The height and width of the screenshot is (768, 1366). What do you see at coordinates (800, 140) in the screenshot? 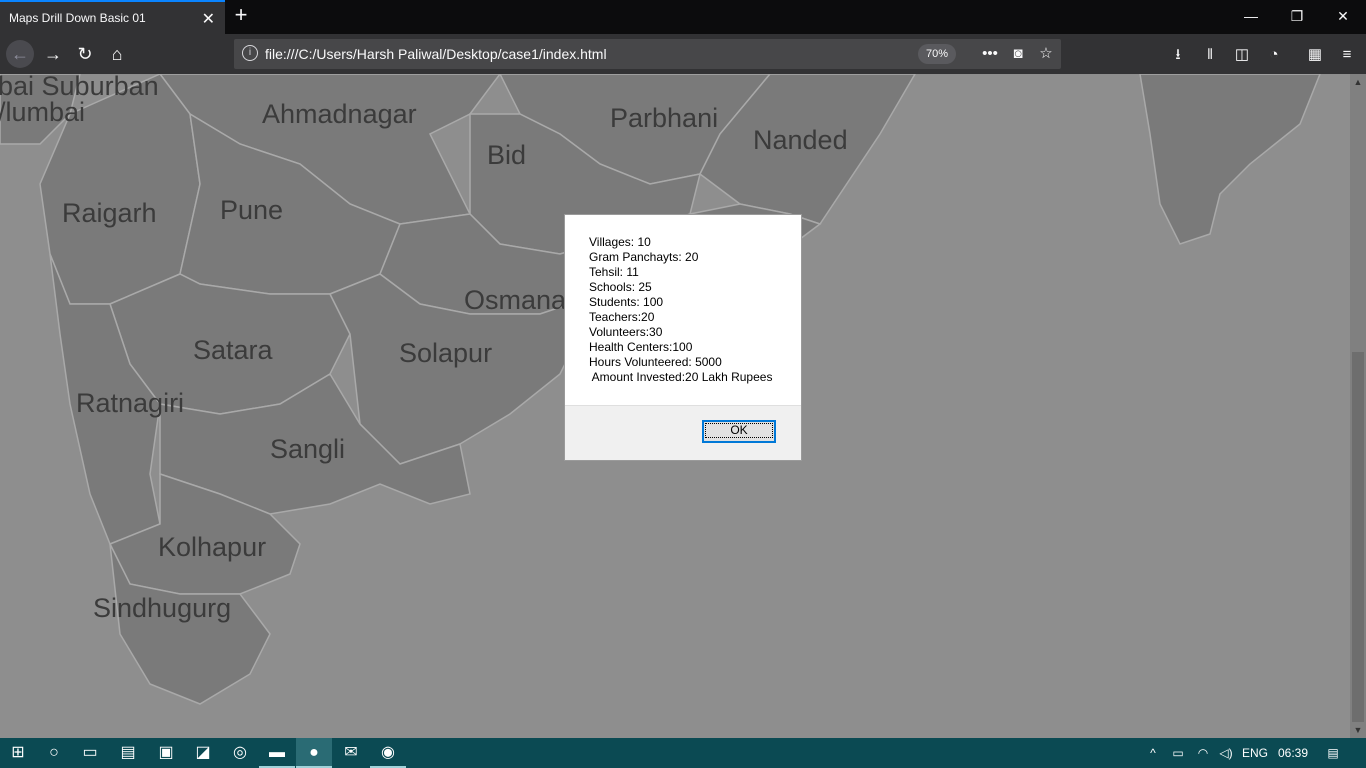
I see `district-label-nanded: Nanded` at bounding box center [800, 140].